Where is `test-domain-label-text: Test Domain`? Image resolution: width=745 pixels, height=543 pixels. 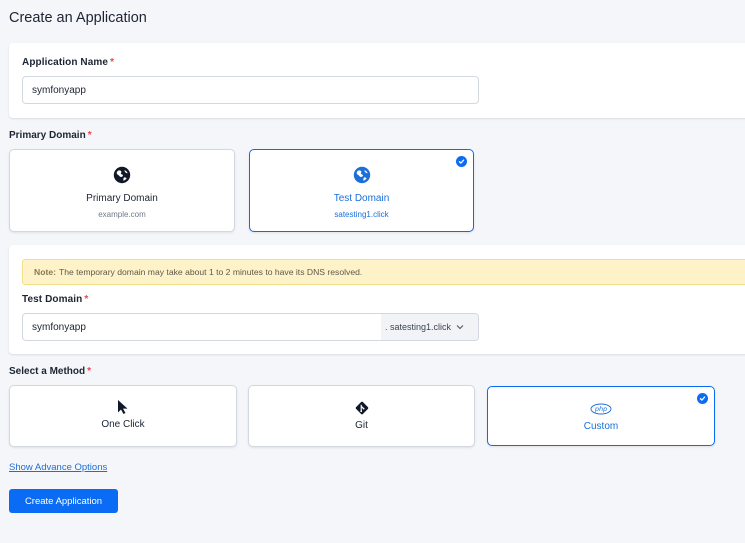 test-domain-label-text: Test Domain is located at coordinates (52, 299).